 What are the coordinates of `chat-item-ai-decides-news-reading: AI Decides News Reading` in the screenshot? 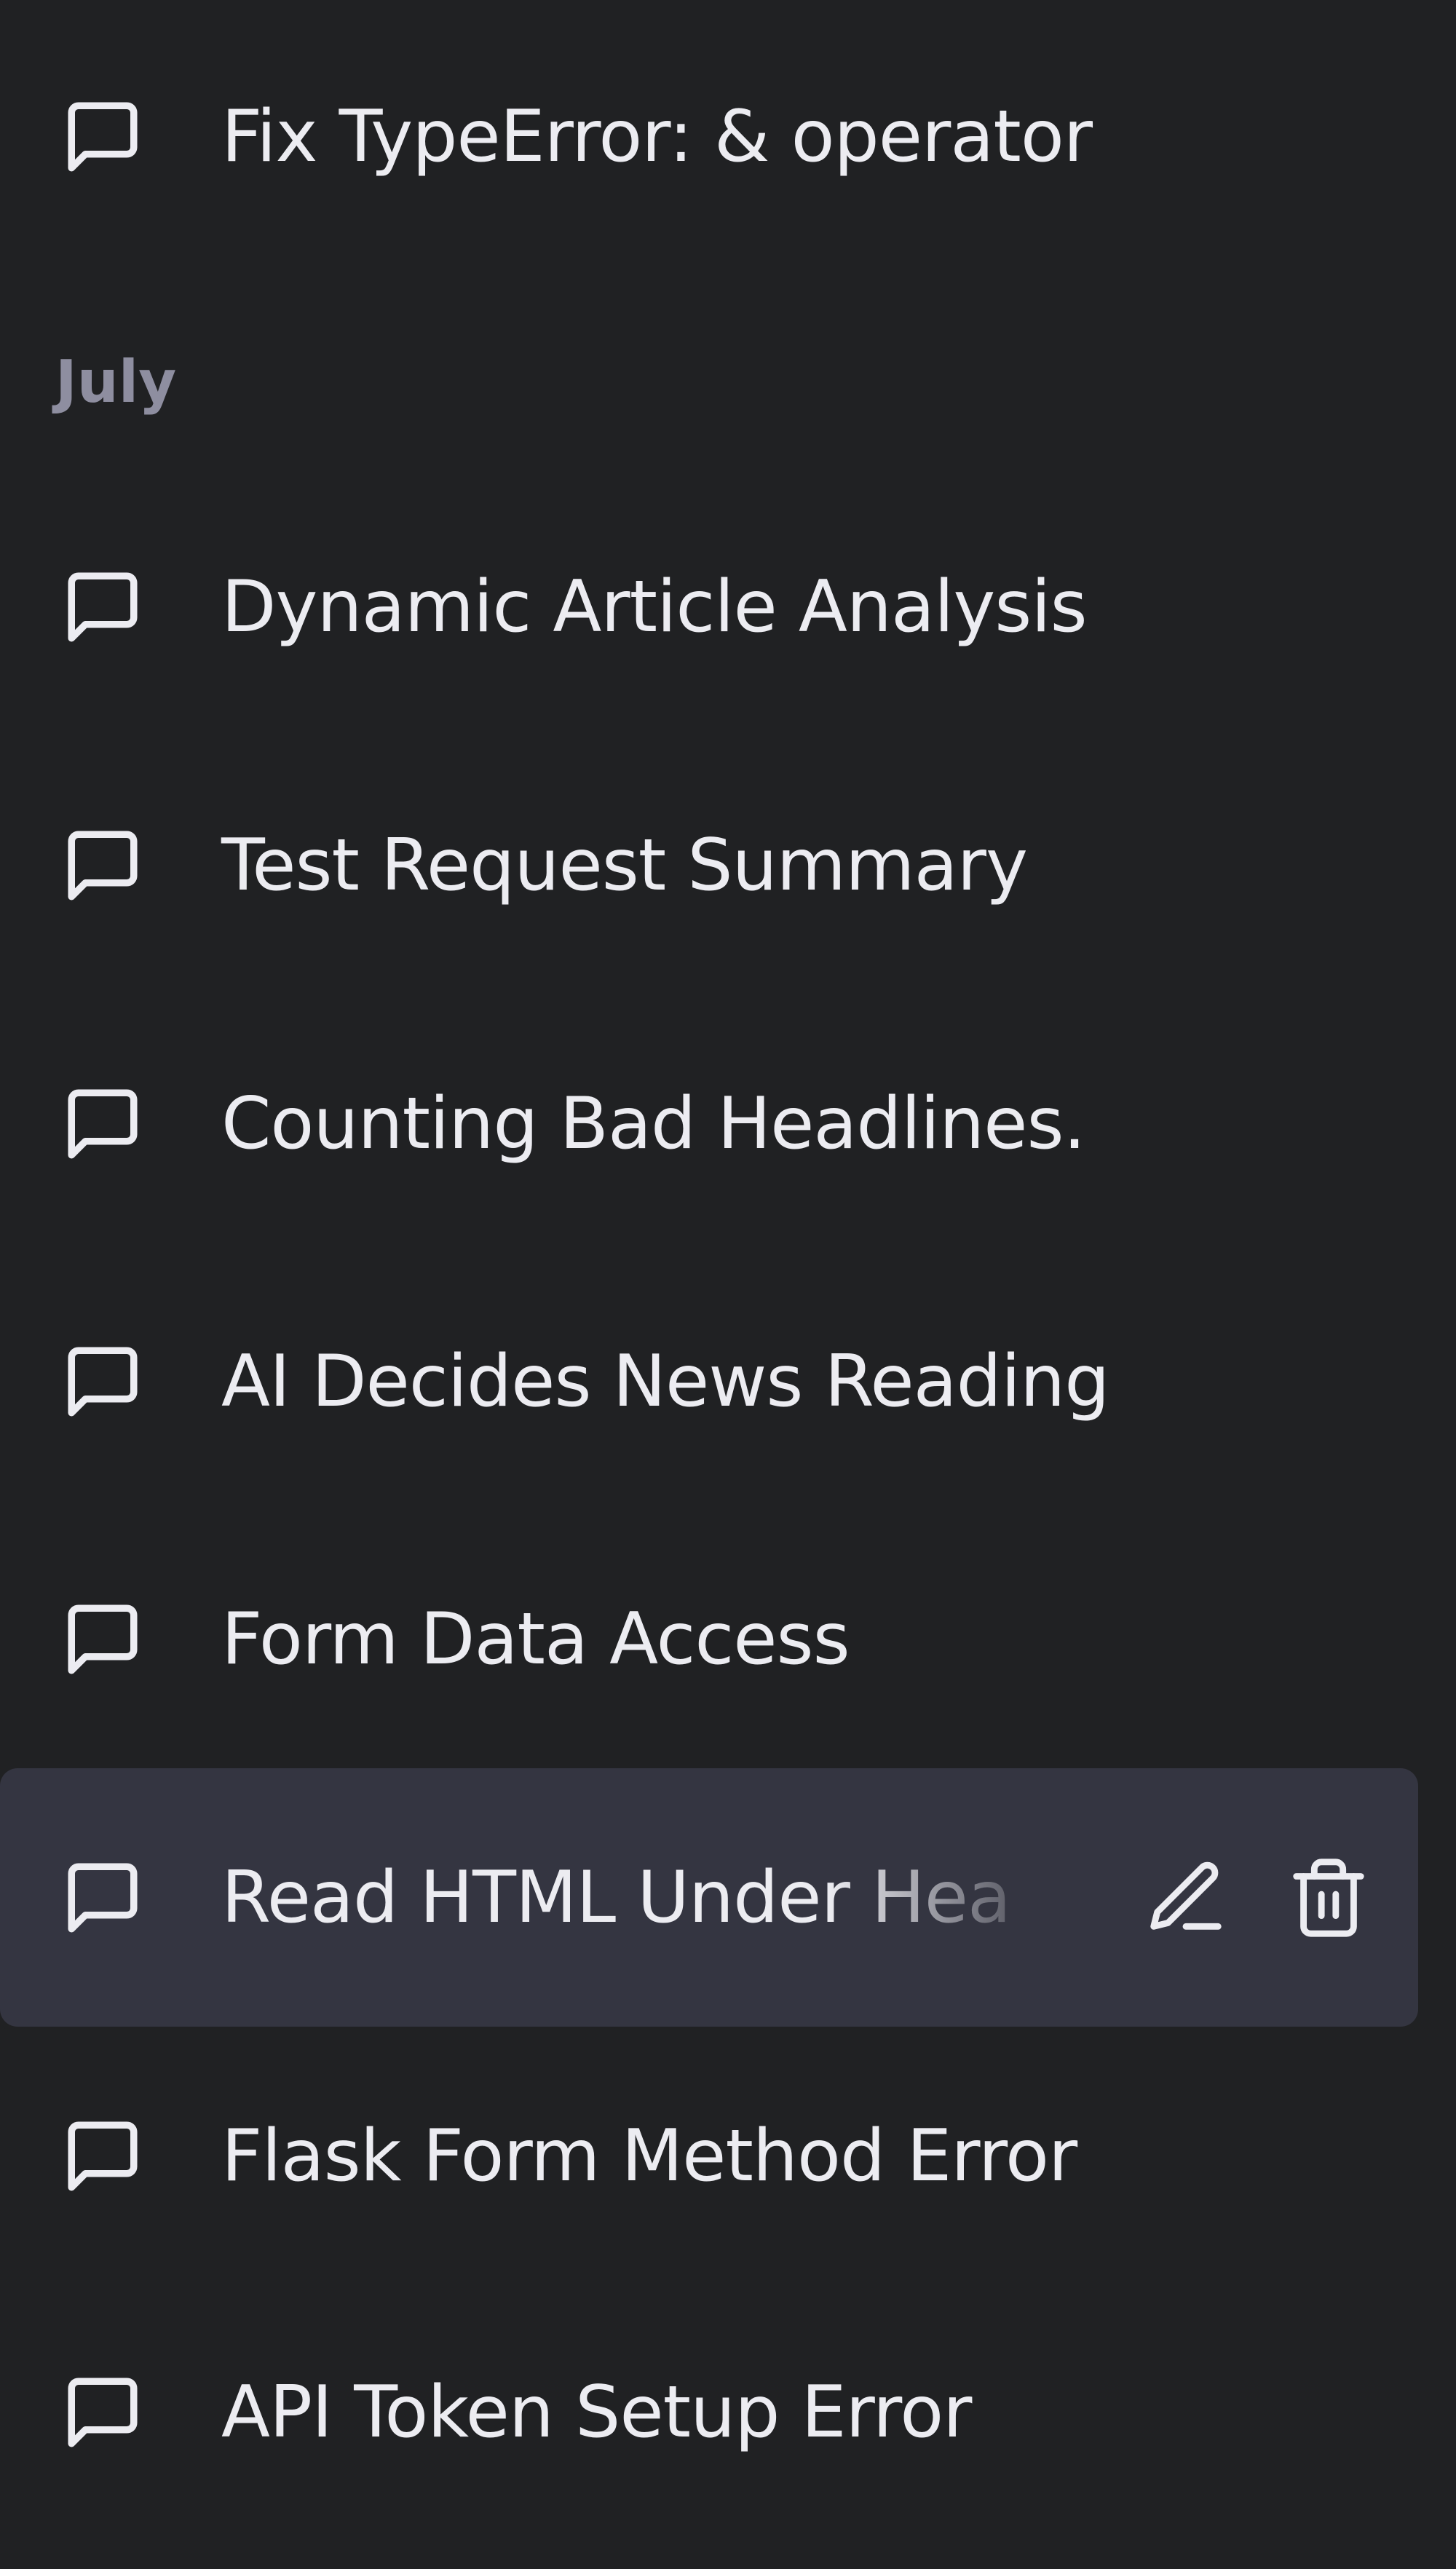 It's located at (709, 1382).